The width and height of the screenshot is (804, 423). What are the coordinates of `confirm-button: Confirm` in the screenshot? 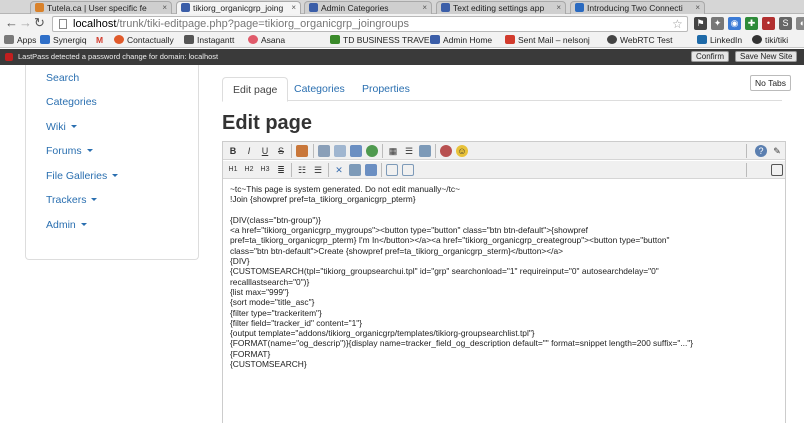 It's located at (710, 56).